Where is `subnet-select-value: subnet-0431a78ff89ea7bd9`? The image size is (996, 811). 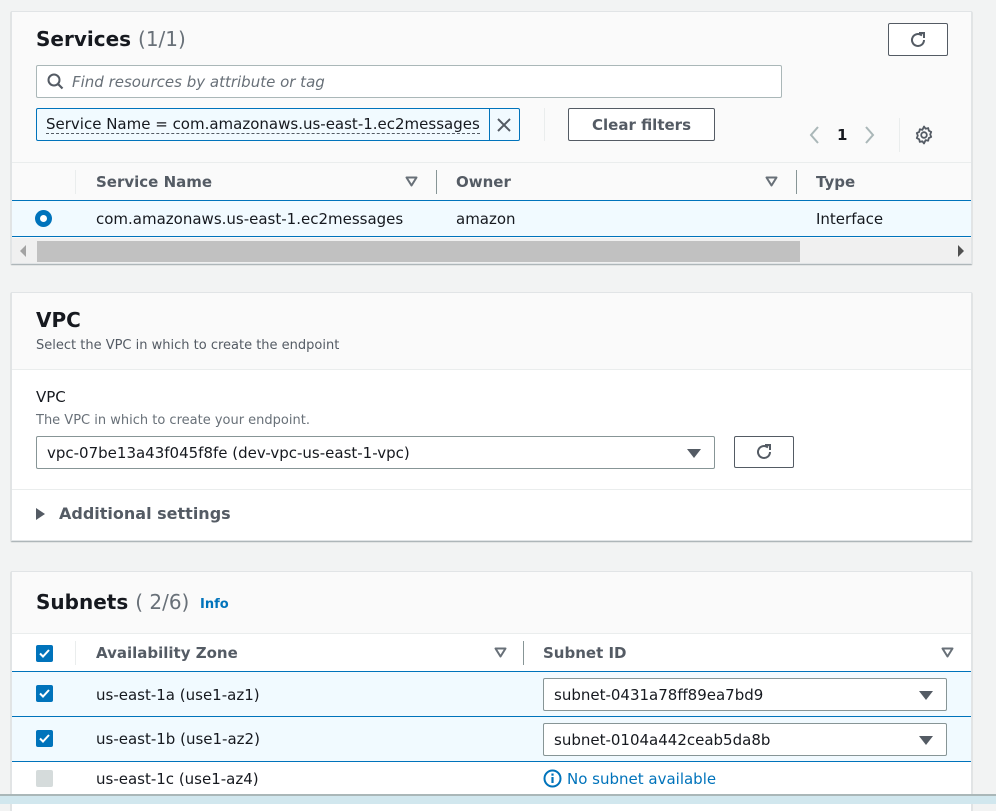
subnet-select-value: subnet-0431a78ff89ea7bd9 is located at coordinates (659, 694).